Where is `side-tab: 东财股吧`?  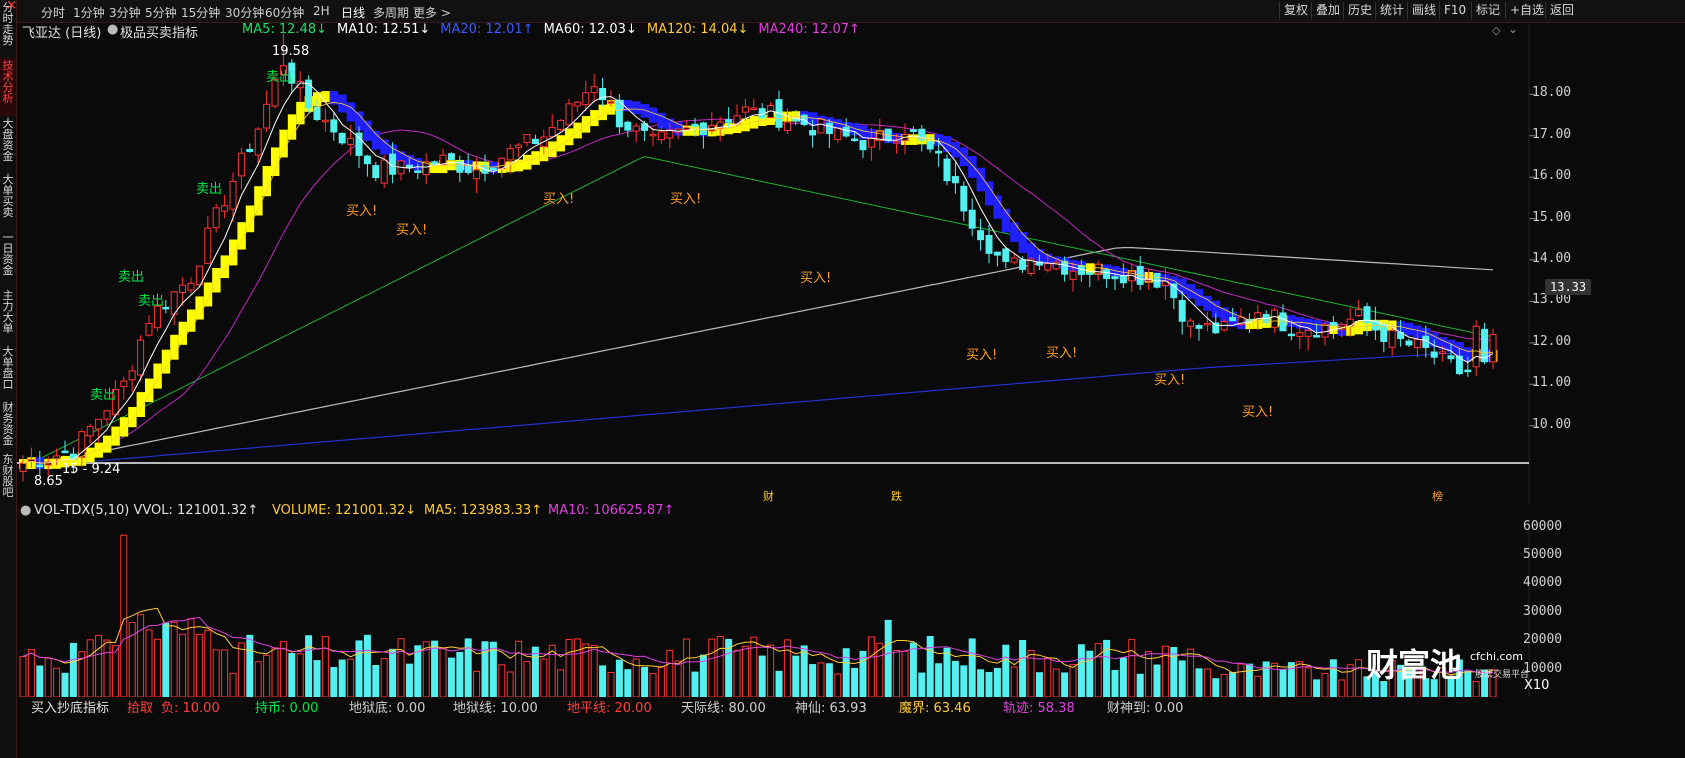 side-tab: 东财股吧 is located at coordinates (8, 477).